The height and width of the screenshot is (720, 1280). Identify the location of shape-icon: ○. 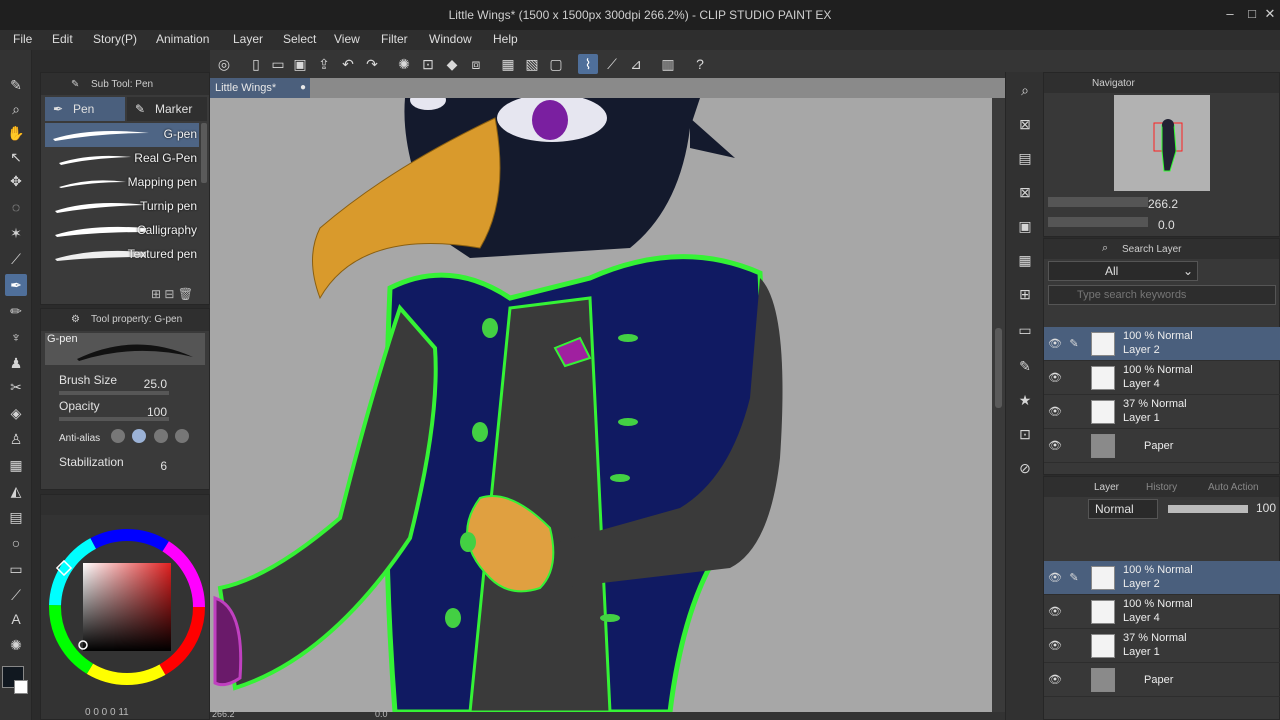
(16, 543).